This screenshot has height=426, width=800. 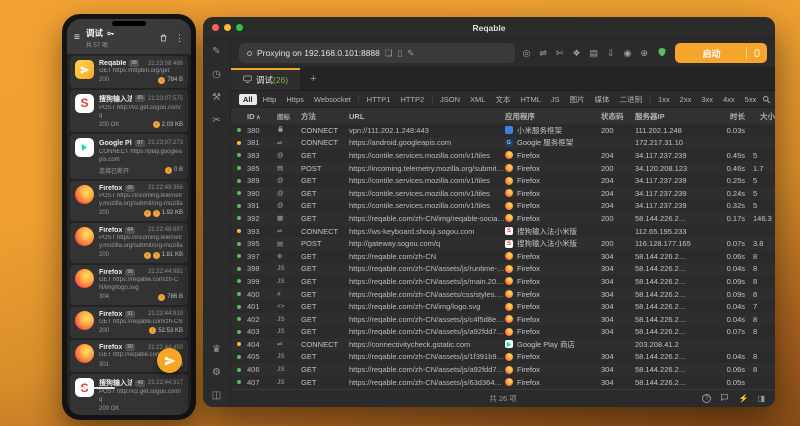 I want to click on filter-https: Https, so click(x=295, y=99).